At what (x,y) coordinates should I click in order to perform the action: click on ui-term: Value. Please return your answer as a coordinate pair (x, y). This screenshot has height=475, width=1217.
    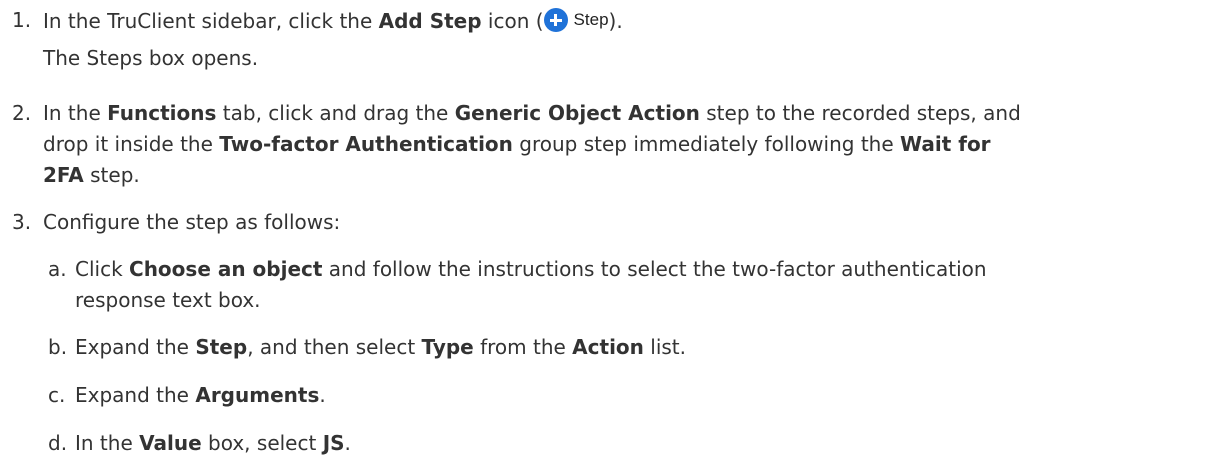
    Looking at the image, I should click on (170, 443).